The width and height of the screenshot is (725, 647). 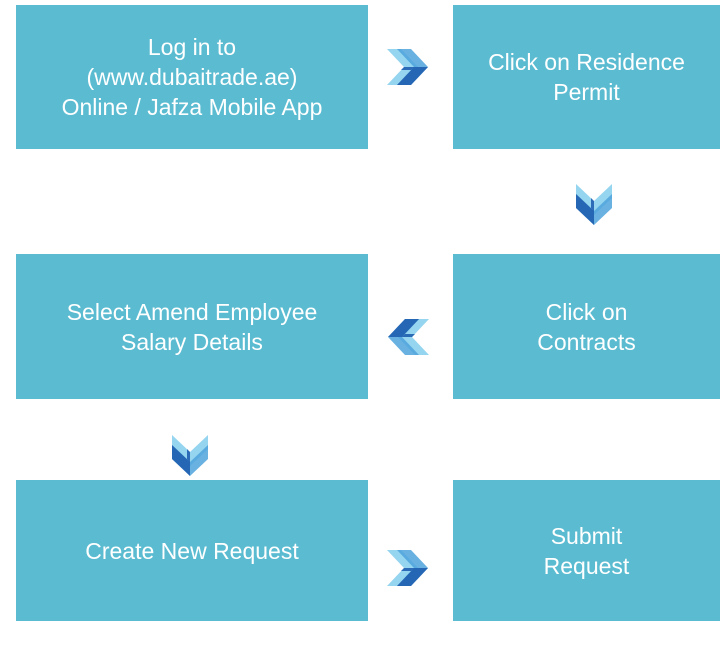 I want to click on step-box-amend-salary: Select Amend Employee Salary Details, so click(x=192, y=326).